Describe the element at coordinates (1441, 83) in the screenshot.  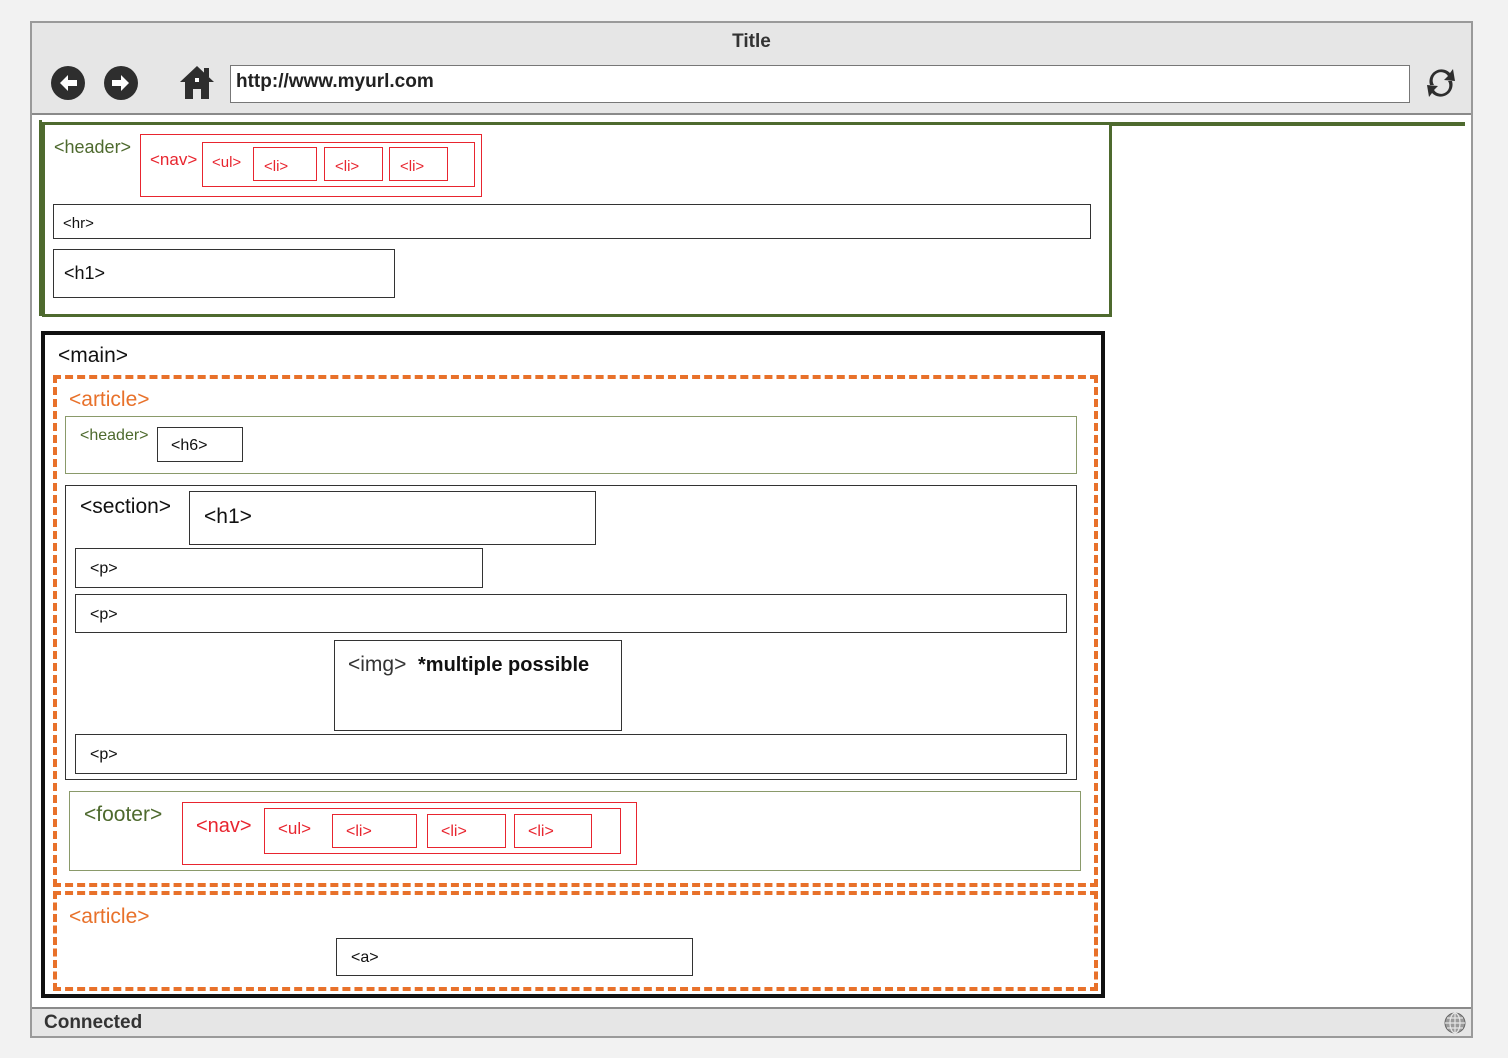
I see `refresh-icon` at that location.